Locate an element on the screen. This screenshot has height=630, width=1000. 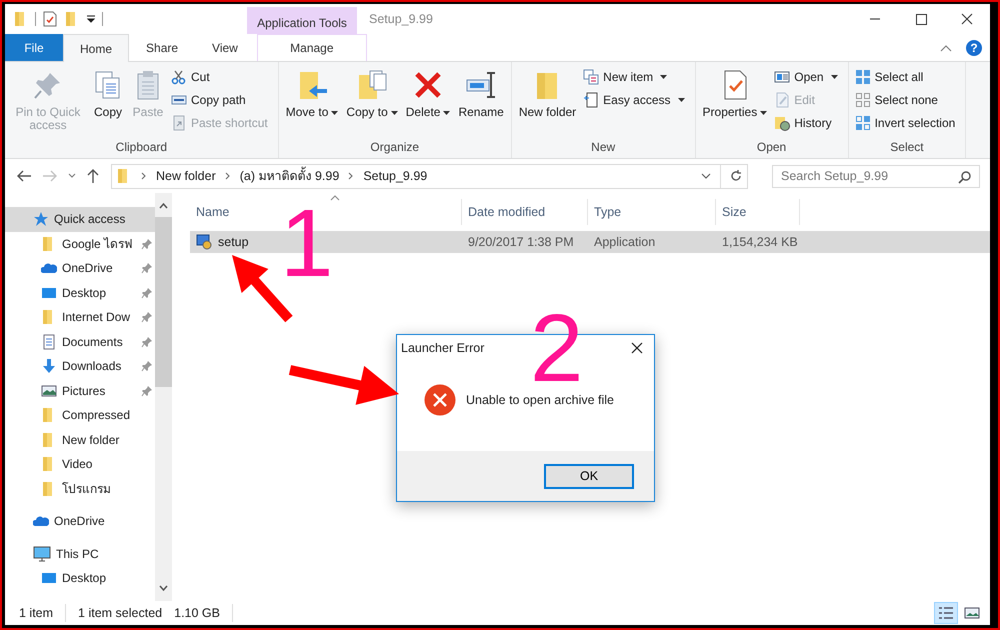
column-header: Date modified is located at coordinates (525, 212).